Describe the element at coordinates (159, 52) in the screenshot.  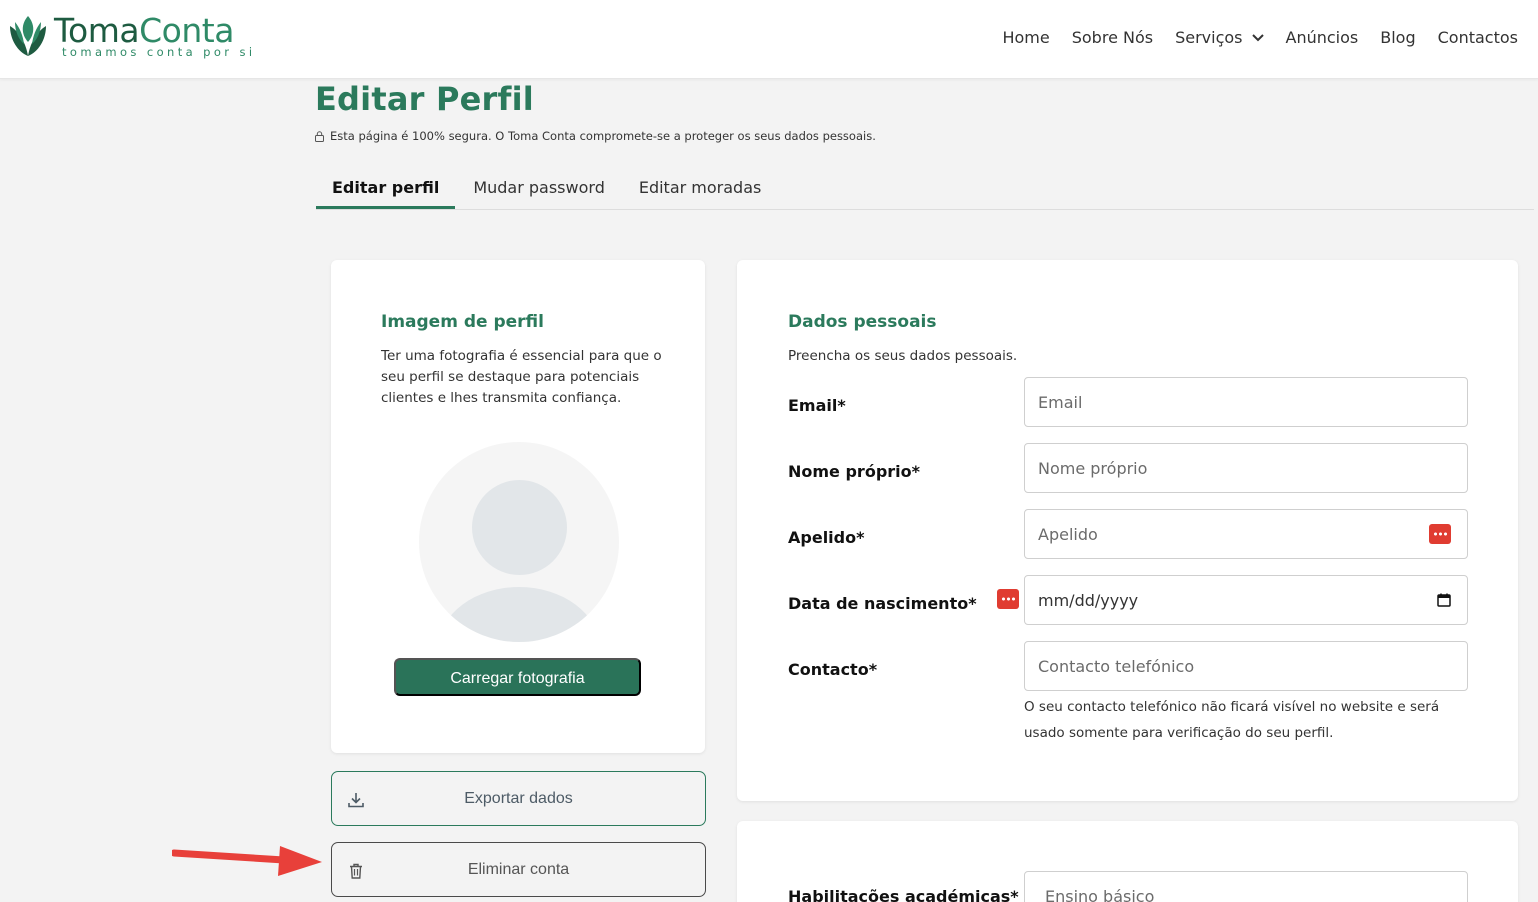
I see `brand-tagline: tomamos conta por si` at that location.